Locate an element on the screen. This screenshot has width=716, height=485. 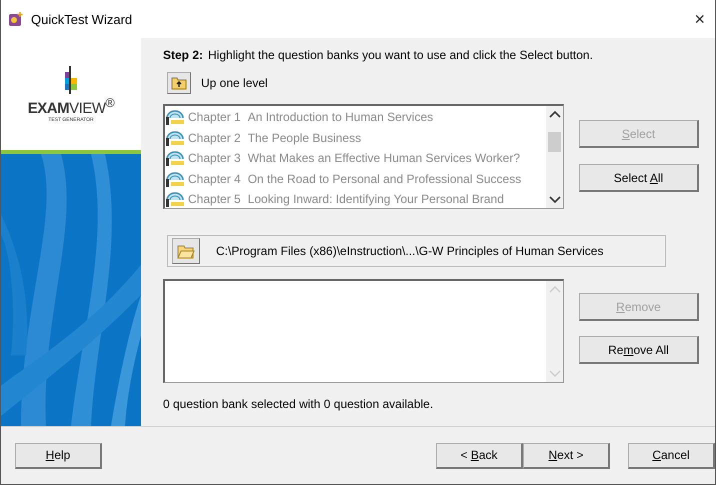
question-bank-list is located at coordinates (363, 156).